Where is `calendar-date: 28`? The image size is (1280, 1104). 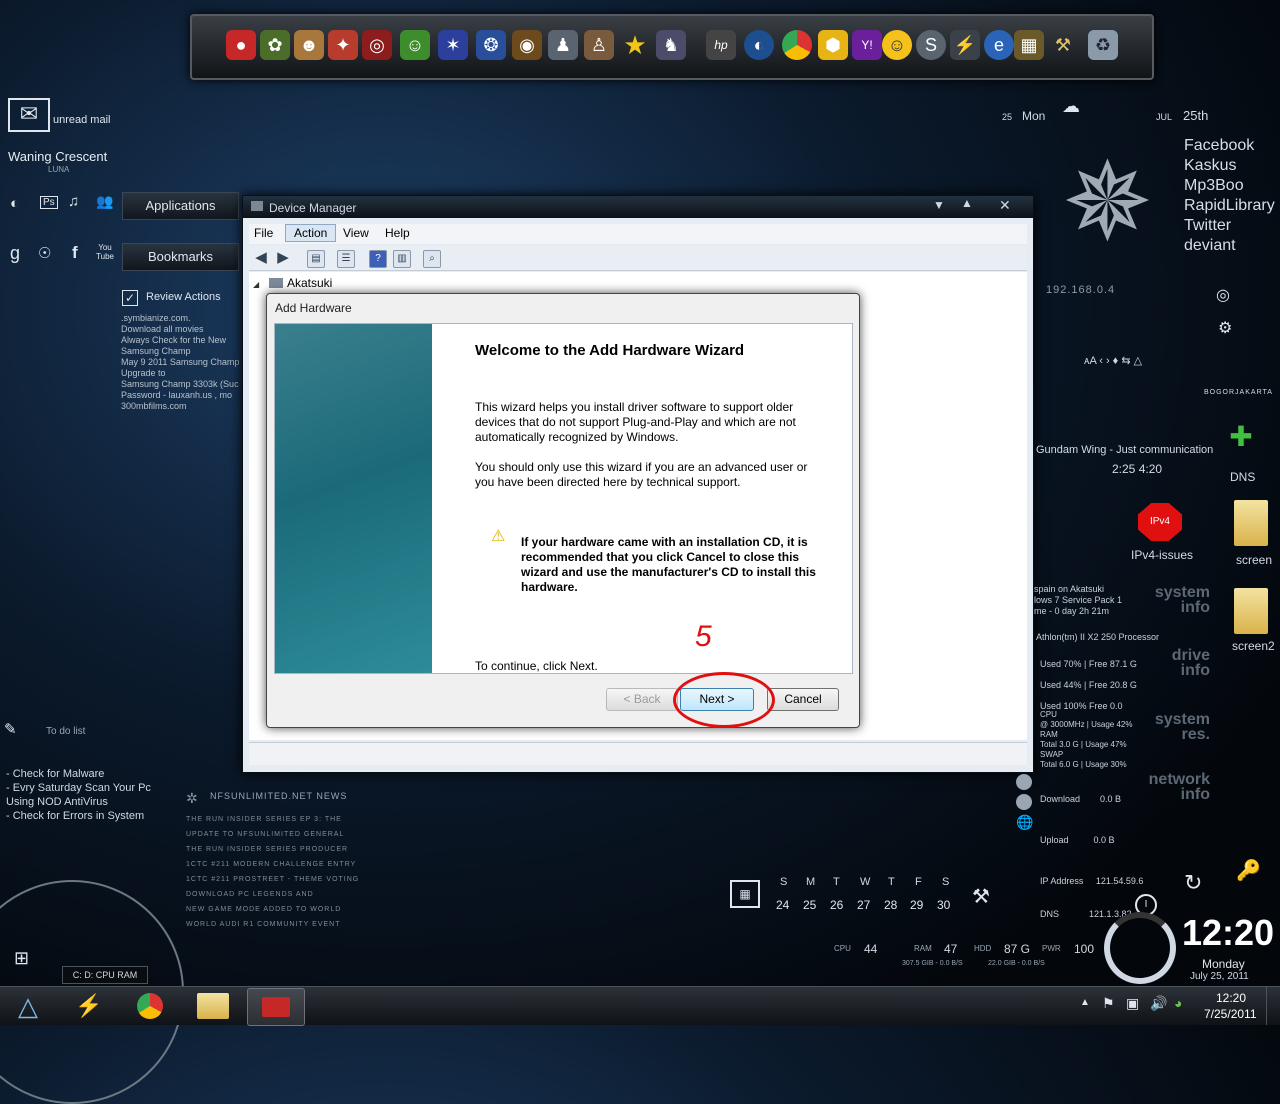 calendar-date: 28 is located at coordinates (890, 905).